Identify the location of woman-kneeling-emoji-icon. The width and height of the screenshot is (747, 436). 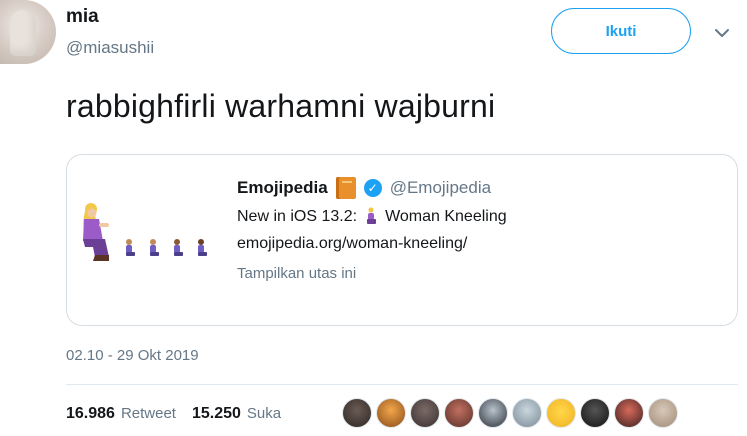
(372, 215).